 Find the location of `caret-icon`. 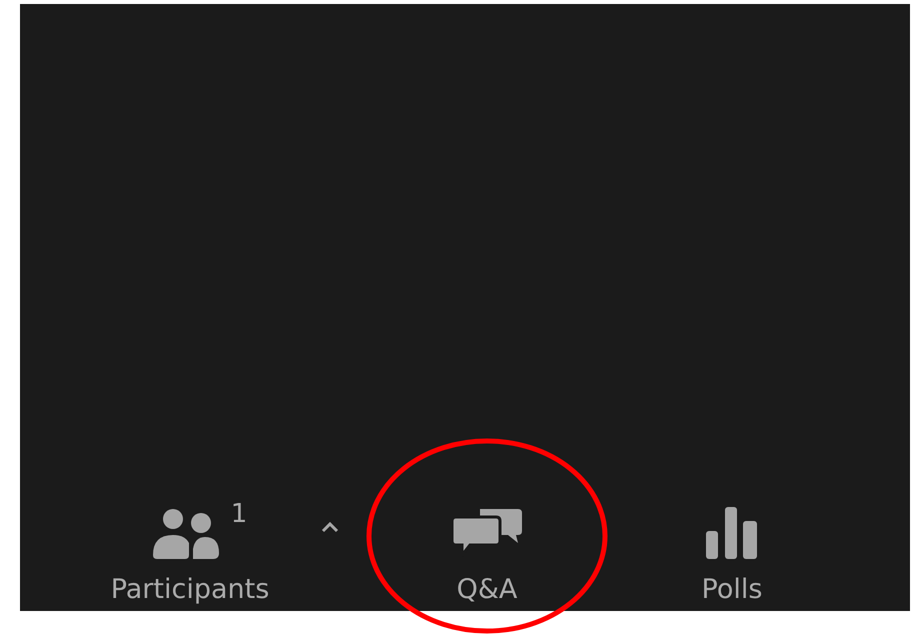

caret-icon is located at coordinates (330, 527).